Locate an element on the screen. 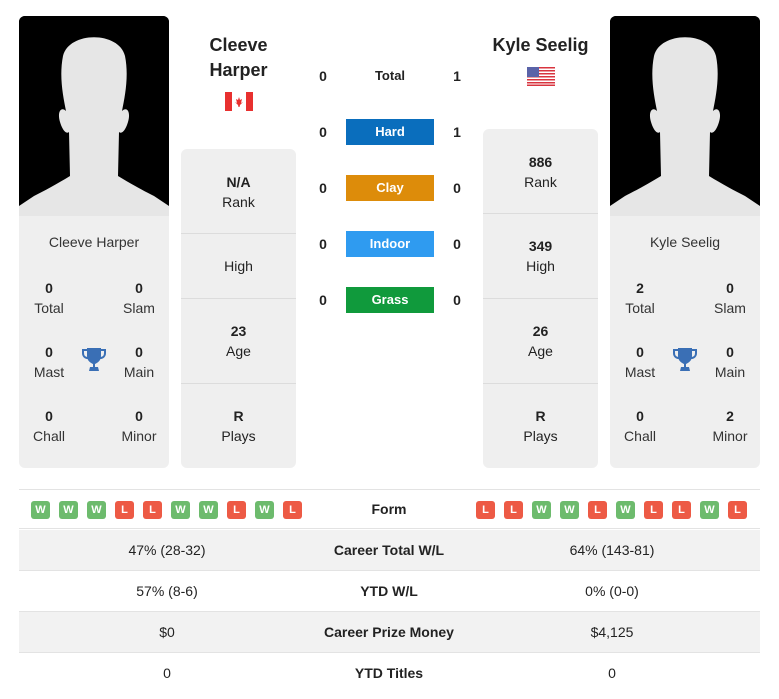 The image size is (779, 699). value: N/A is located at coordinates (238, 182).